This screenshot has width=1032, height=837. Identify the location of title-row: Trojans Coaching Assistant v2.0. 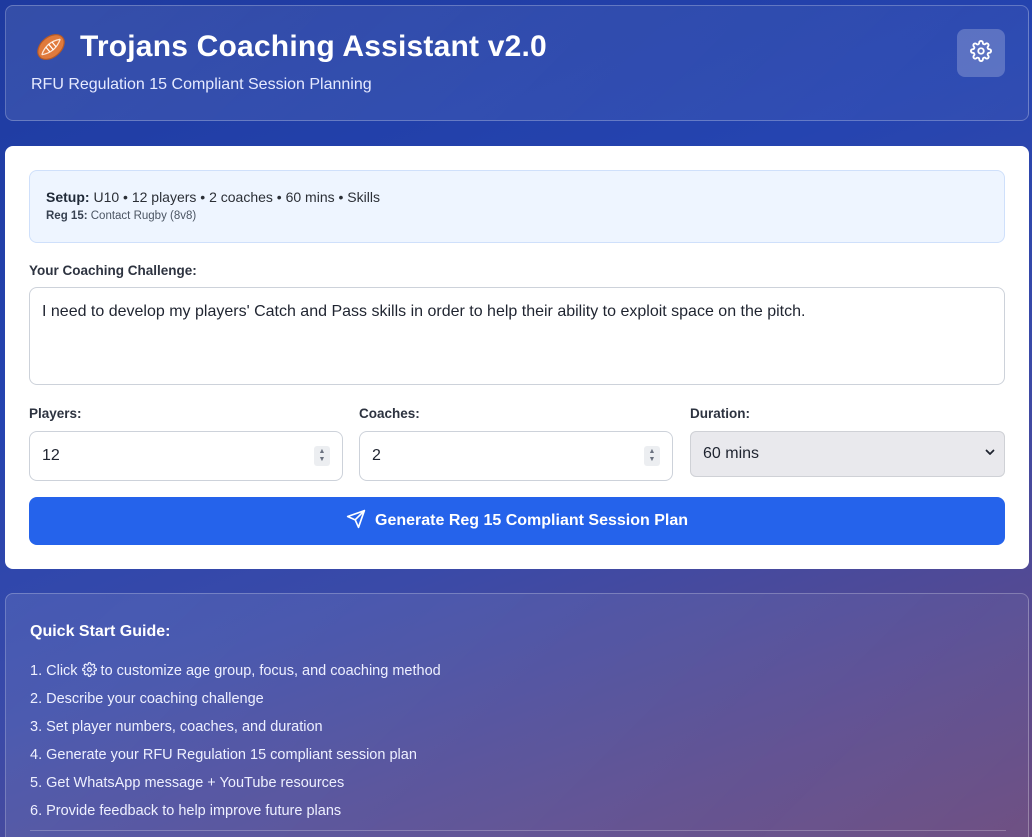
(290, 47).